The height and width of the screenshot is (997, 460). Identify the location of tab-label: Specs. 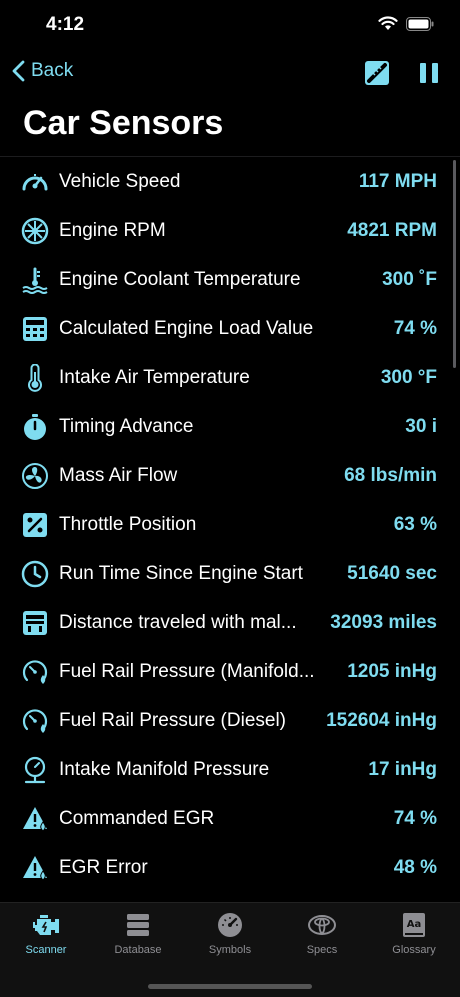
(322, 950).